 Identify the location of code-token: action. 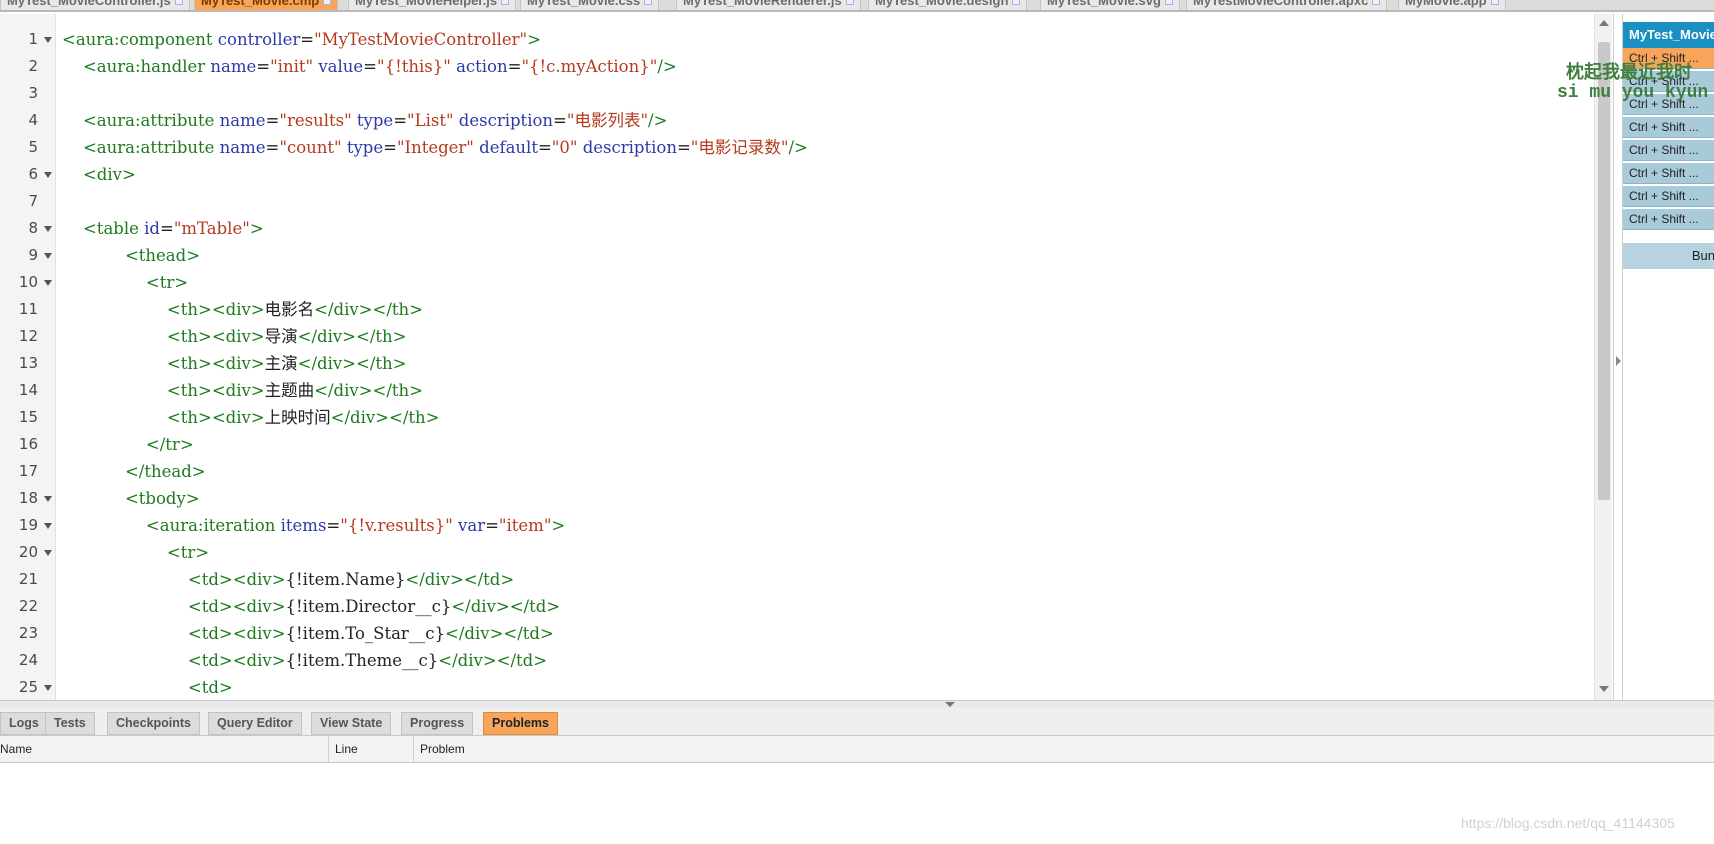
(482, 66).